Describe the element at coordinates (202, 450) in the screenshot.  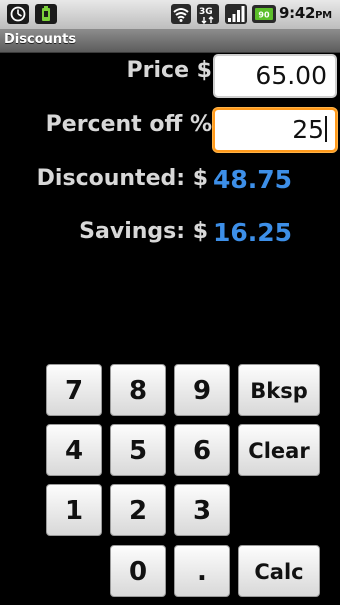
I see `key-6: 6` at that location.